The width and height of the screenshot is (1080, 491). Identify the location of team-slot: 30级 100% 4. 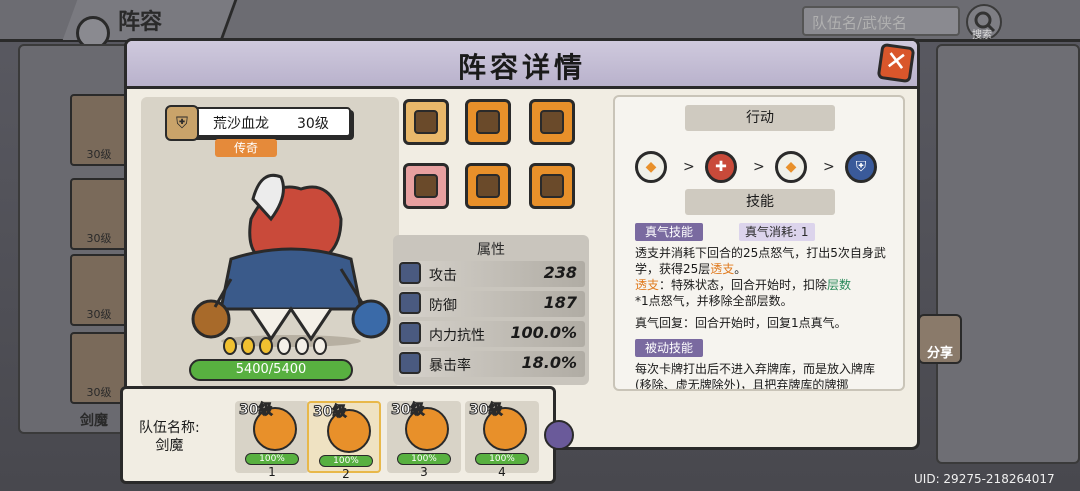
(502, 440).